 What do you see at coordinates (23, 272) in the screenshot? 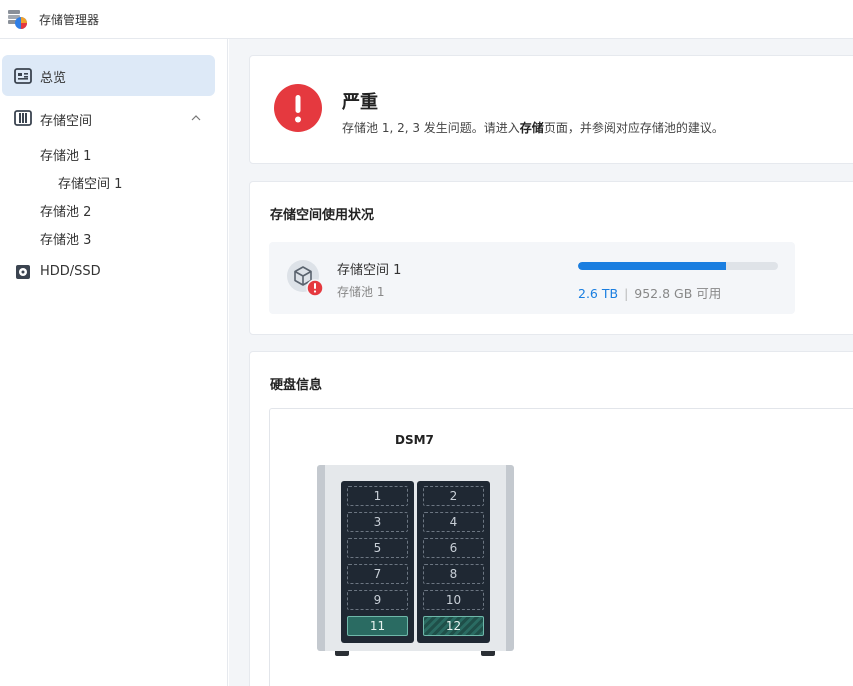
I see `hard-disk-icon` at bounding box center [23, 272].